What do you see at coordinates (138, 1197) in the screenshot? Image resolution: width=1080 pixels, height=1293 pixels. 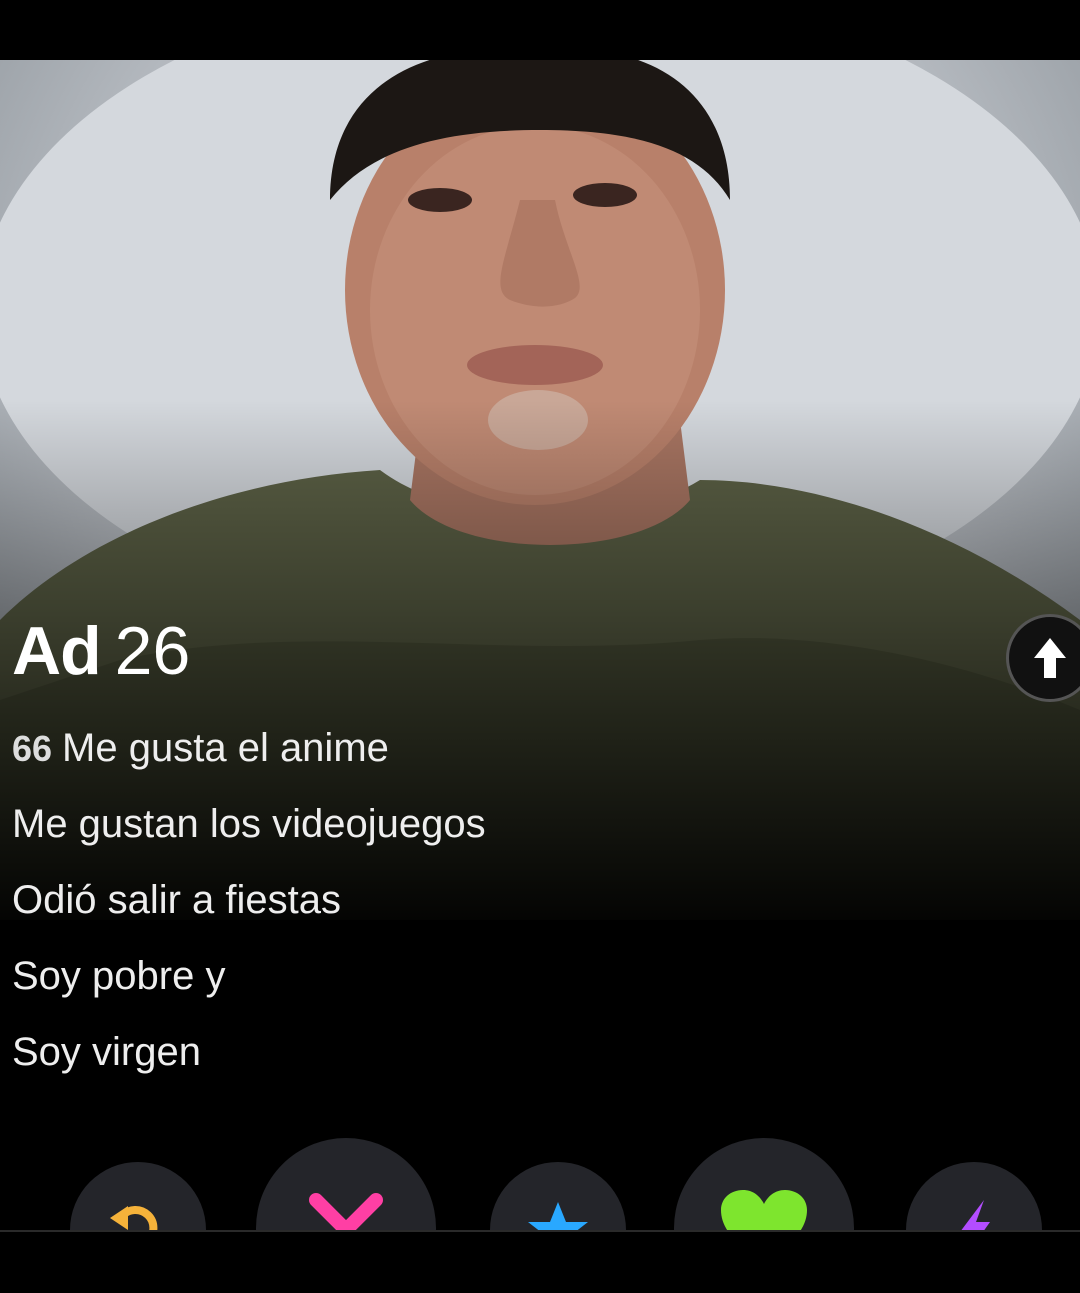 I see `rewind-button` at bounding box center [138, 1197].